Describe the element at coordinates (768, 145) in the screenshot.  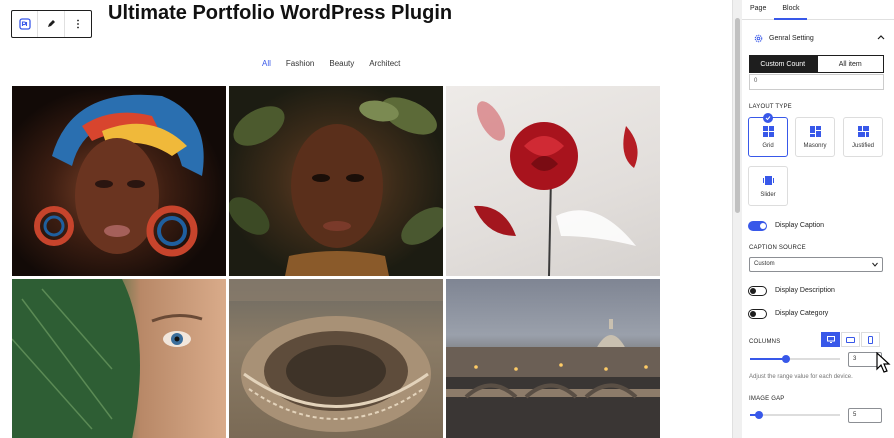
I see `layout-label-grid: Grid` at that location.